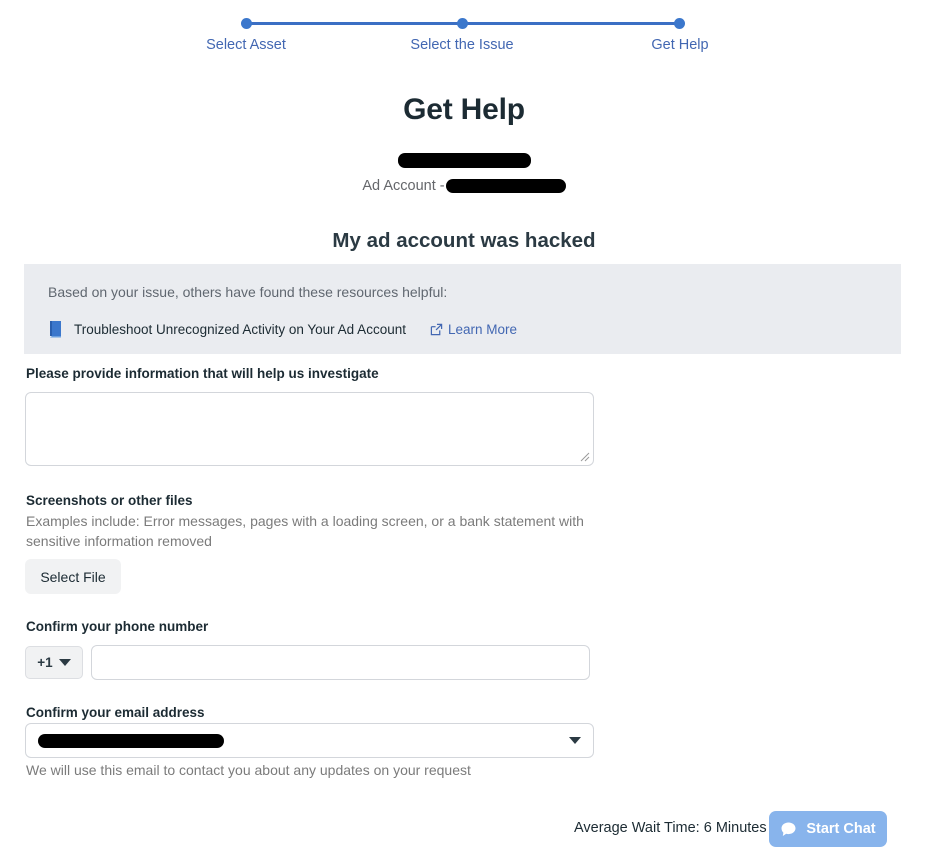  Describe the element at coordinates (464, 240) in the screenshot. I see `issue-heading: My ad account was hacked` at that location.